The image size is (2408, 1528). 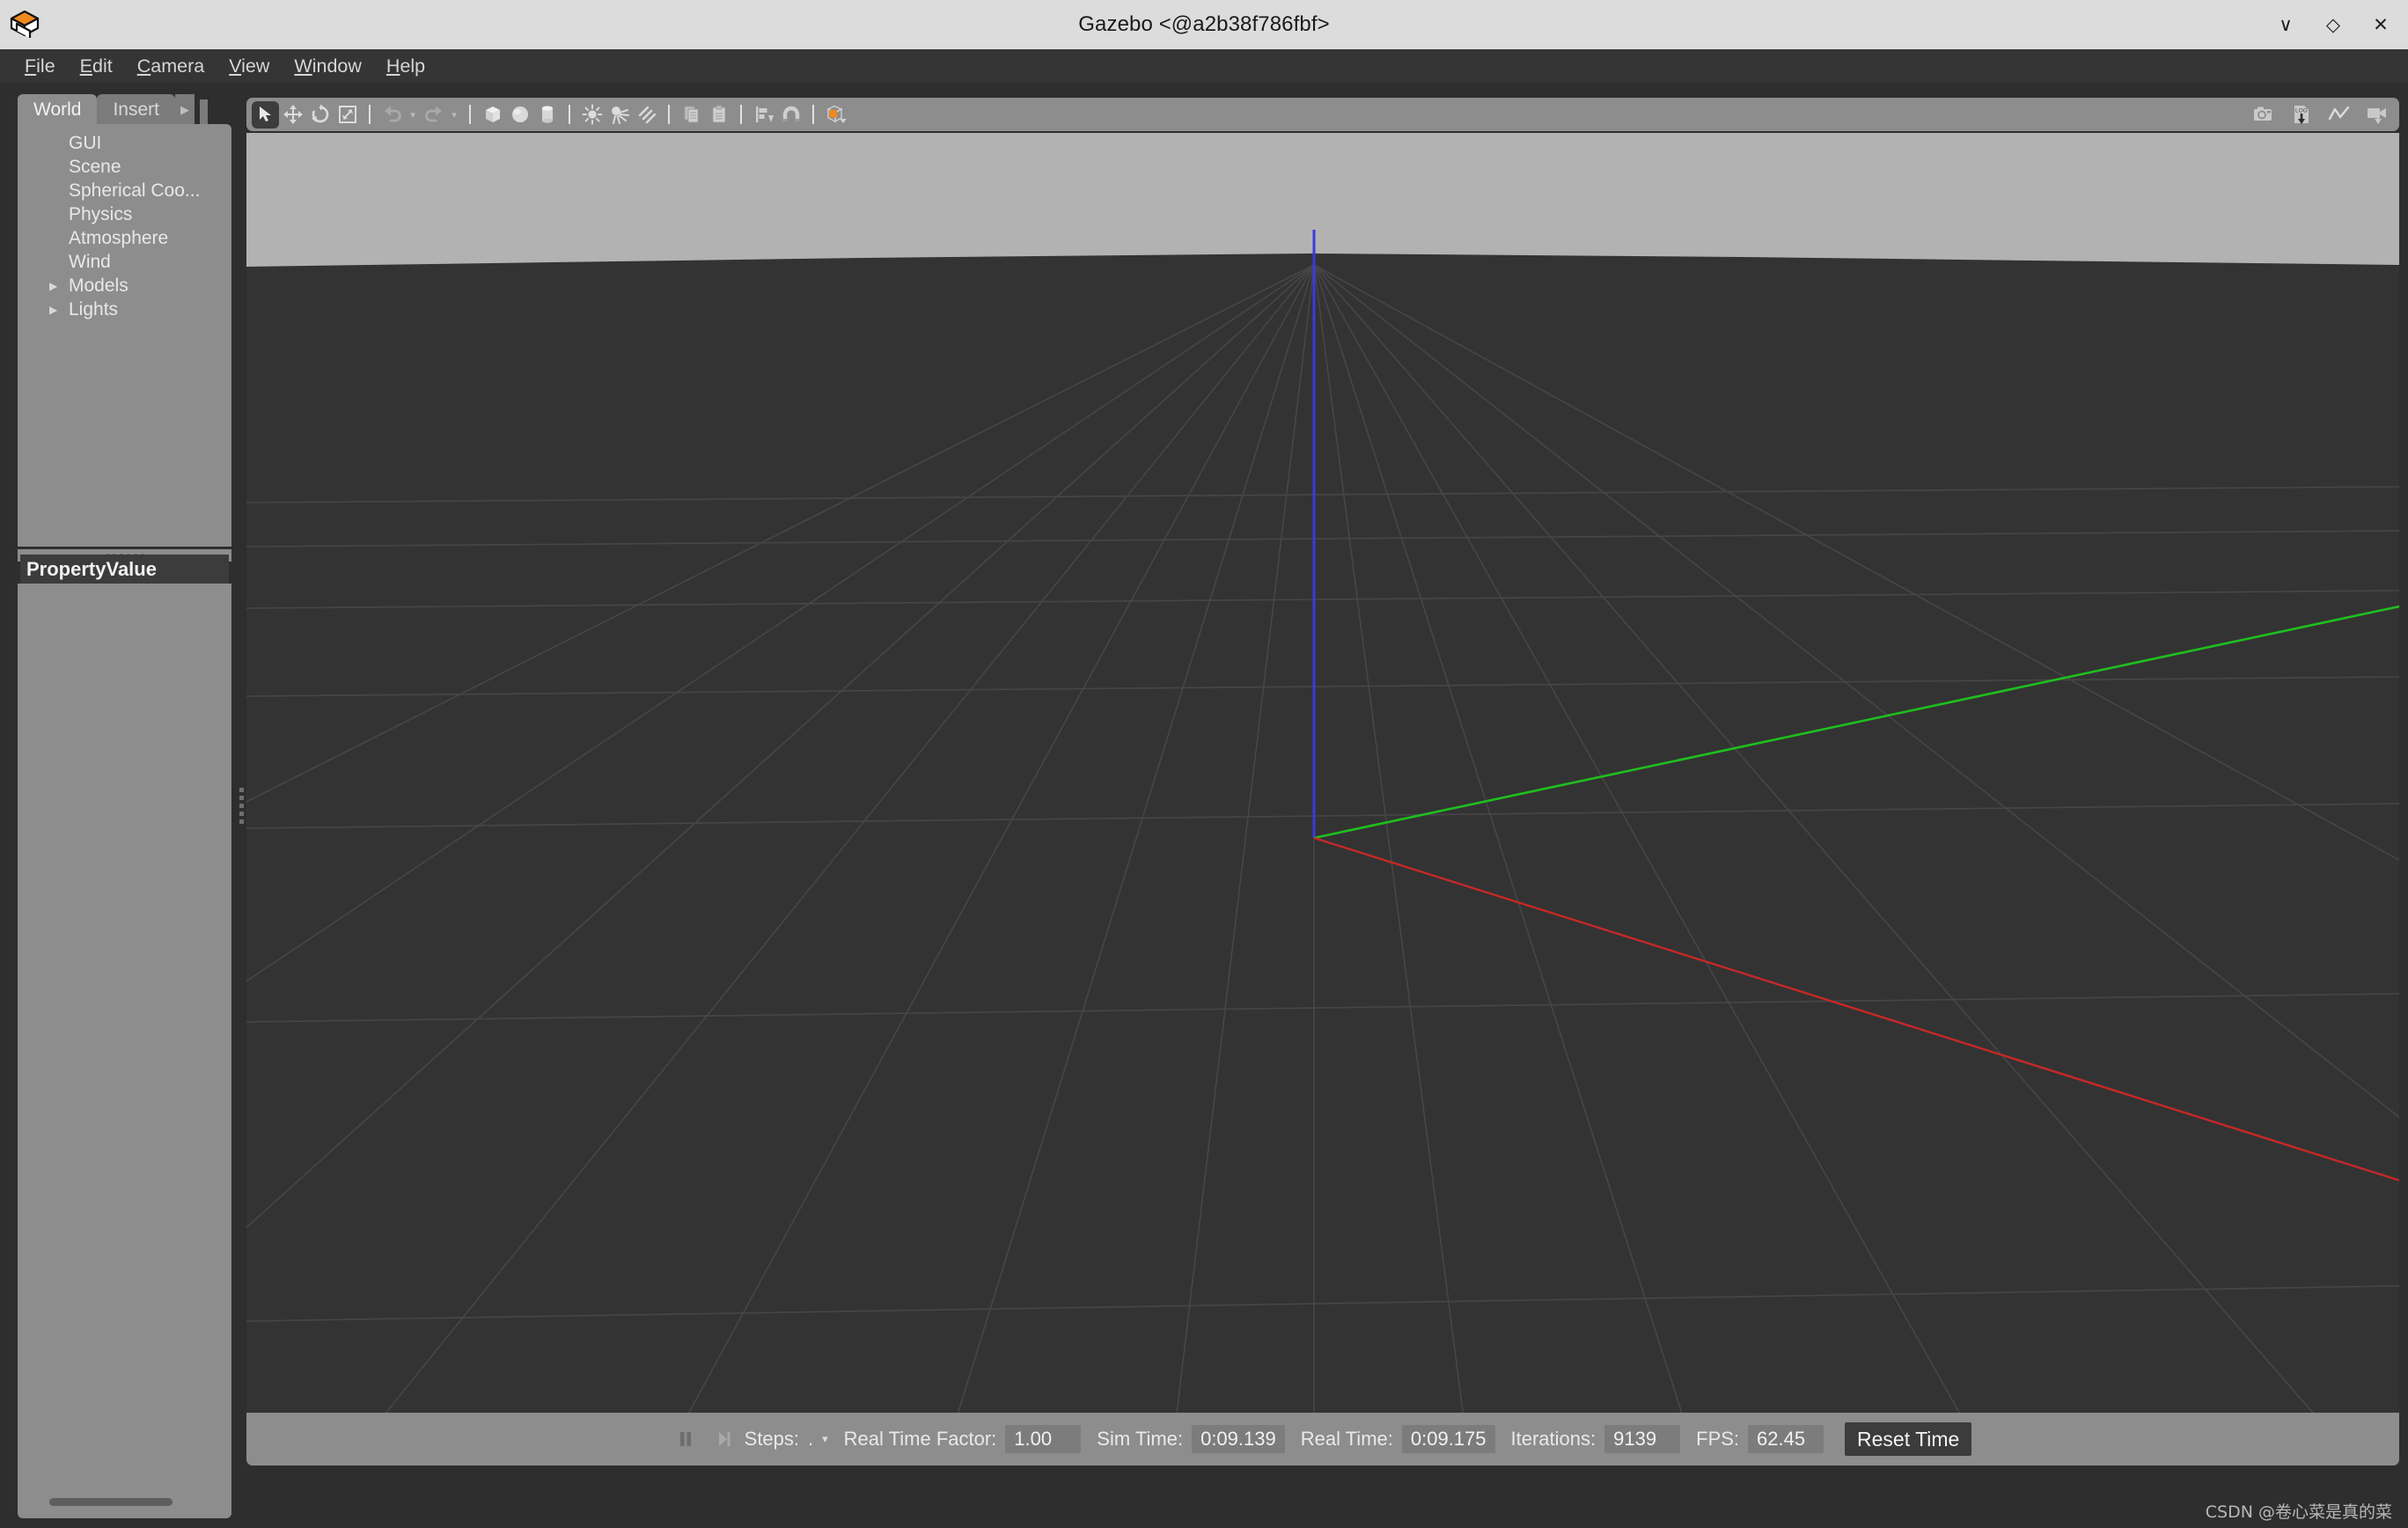 I want to click on real-time-factor-group: Real Time Factor: 1.00, so click(x=963, y=1439).